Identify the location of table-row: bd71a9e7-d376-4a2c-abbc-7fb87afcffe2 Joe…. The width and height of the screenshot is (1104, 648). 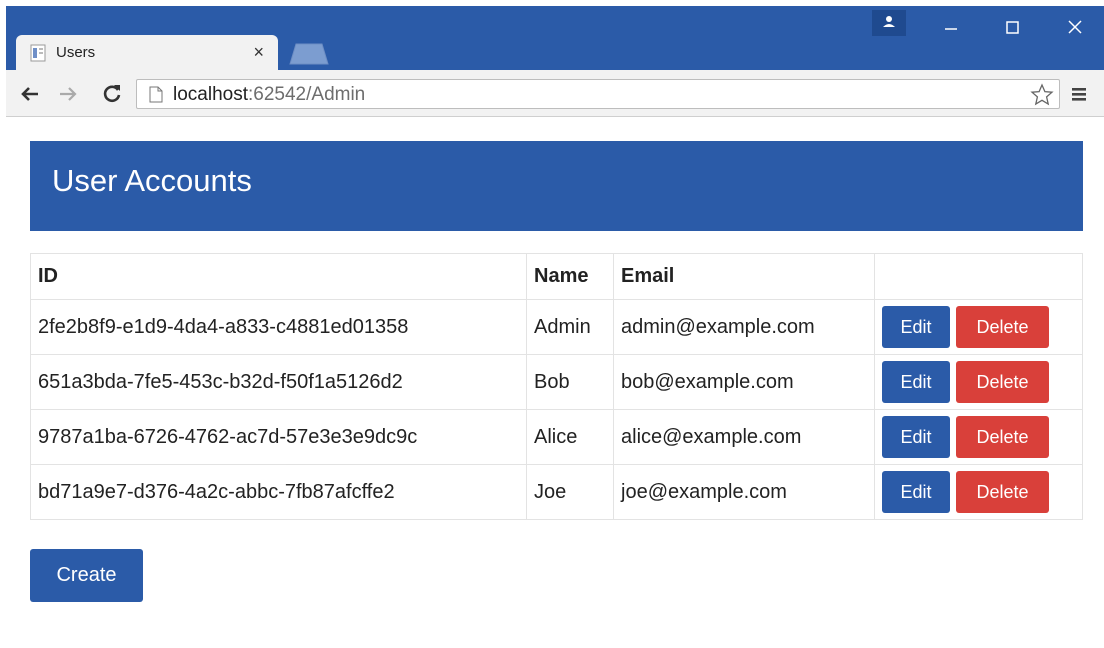
(556, 492).